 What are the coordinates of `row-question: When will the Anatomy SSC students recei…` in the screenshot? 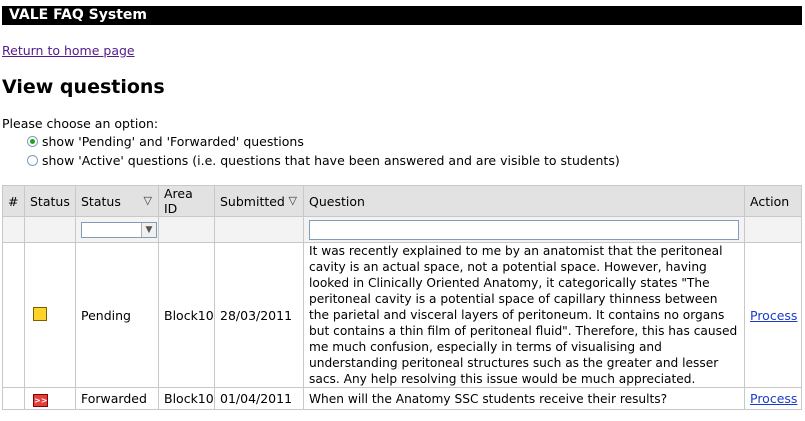 It's located at (524, 398).